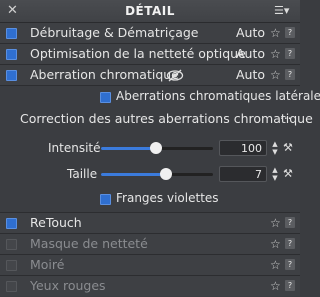  I want to click on purple-fringe-label: Franges violettes, so click(167, 198).